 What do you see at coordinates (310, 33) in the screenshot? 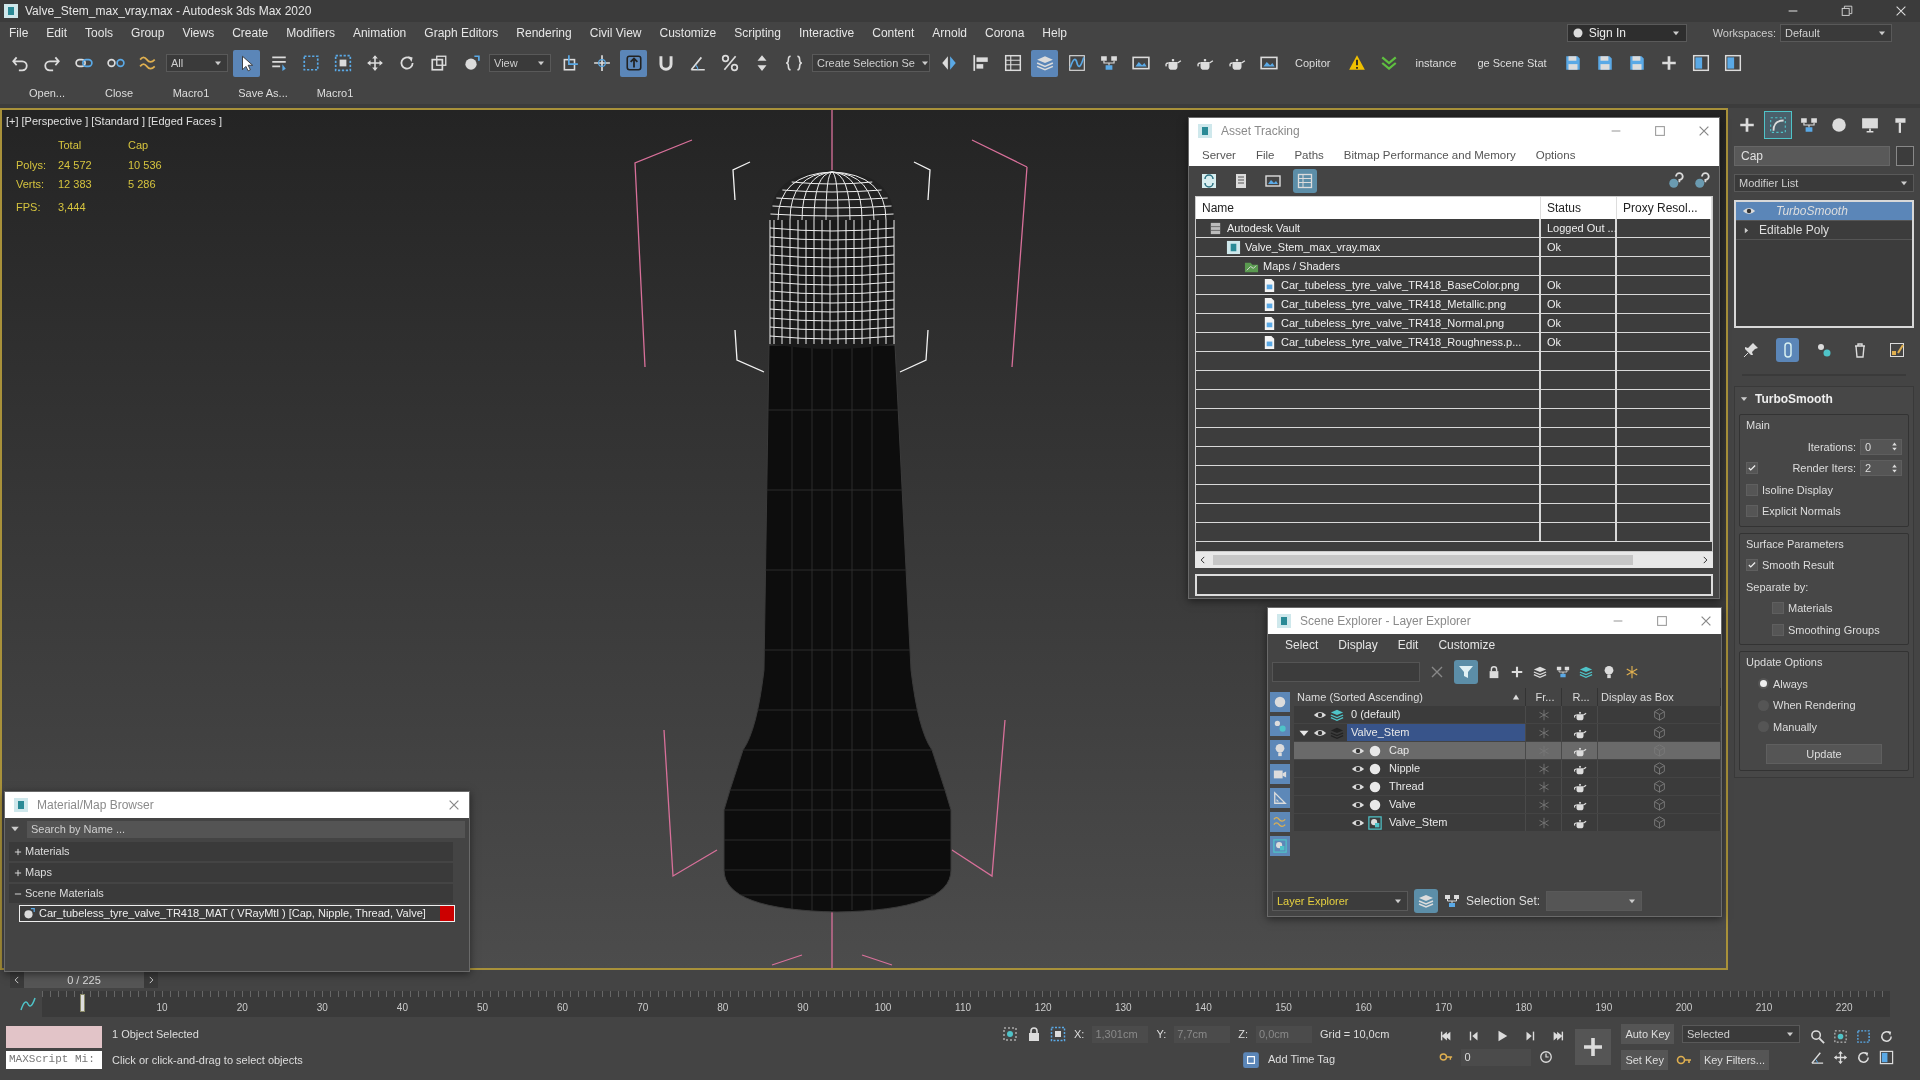
I see `menu-item: Modifiers` at bounding box center [310, 33].